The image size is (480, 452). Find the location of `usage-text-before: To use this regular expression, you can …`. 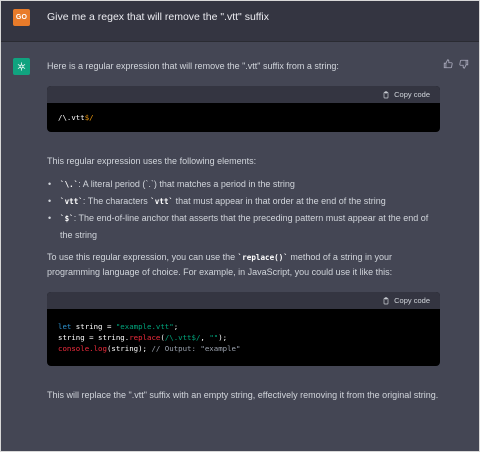

usage-text-before: To use this regular expression, you can … is located at coordinates (142, 257).